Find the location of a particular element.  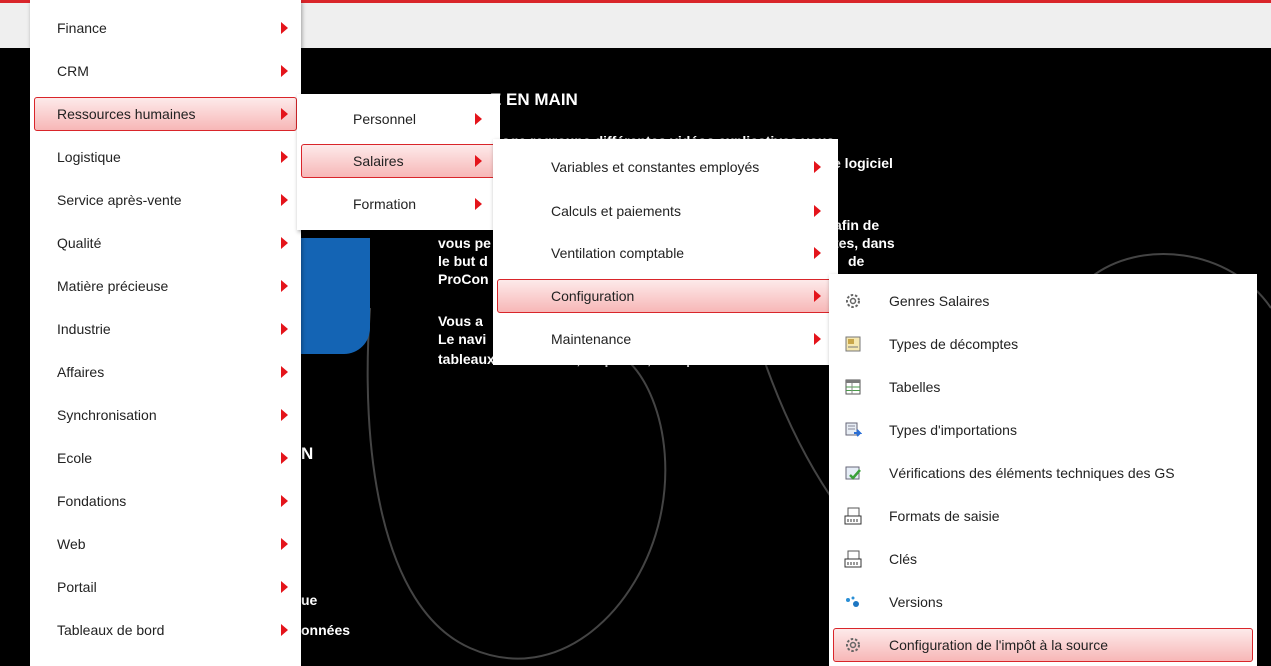

bg-text-2: e logiciel is located at coordinates (863, 163).